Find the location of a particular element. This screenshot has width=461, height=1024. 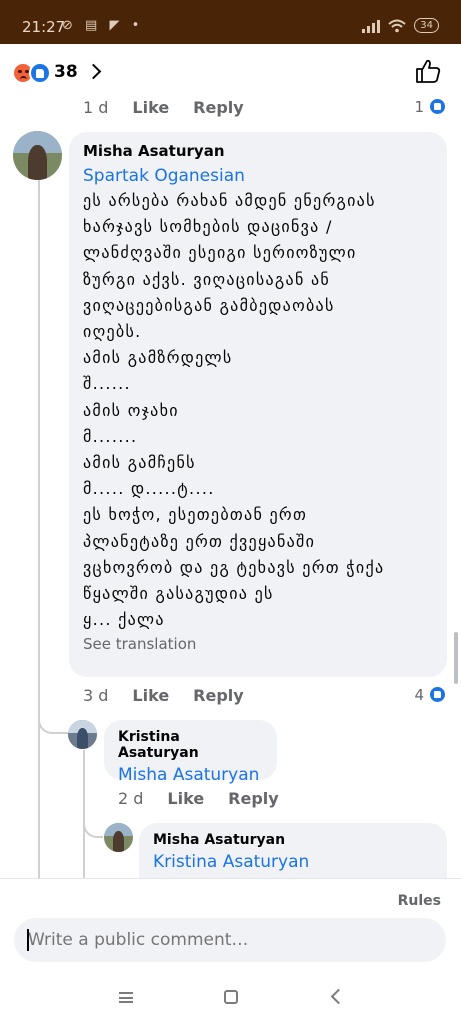

prev-like-count: 1 is located at coordinates (430, 106).